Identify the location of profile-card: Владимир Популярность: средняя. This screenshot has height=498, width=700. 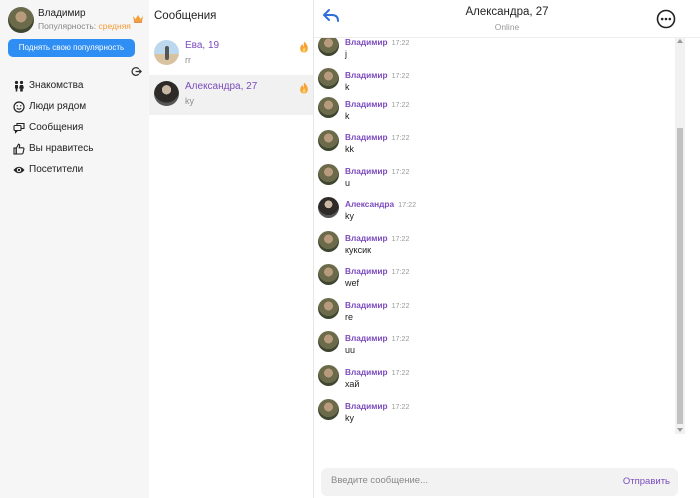
(75, 20).